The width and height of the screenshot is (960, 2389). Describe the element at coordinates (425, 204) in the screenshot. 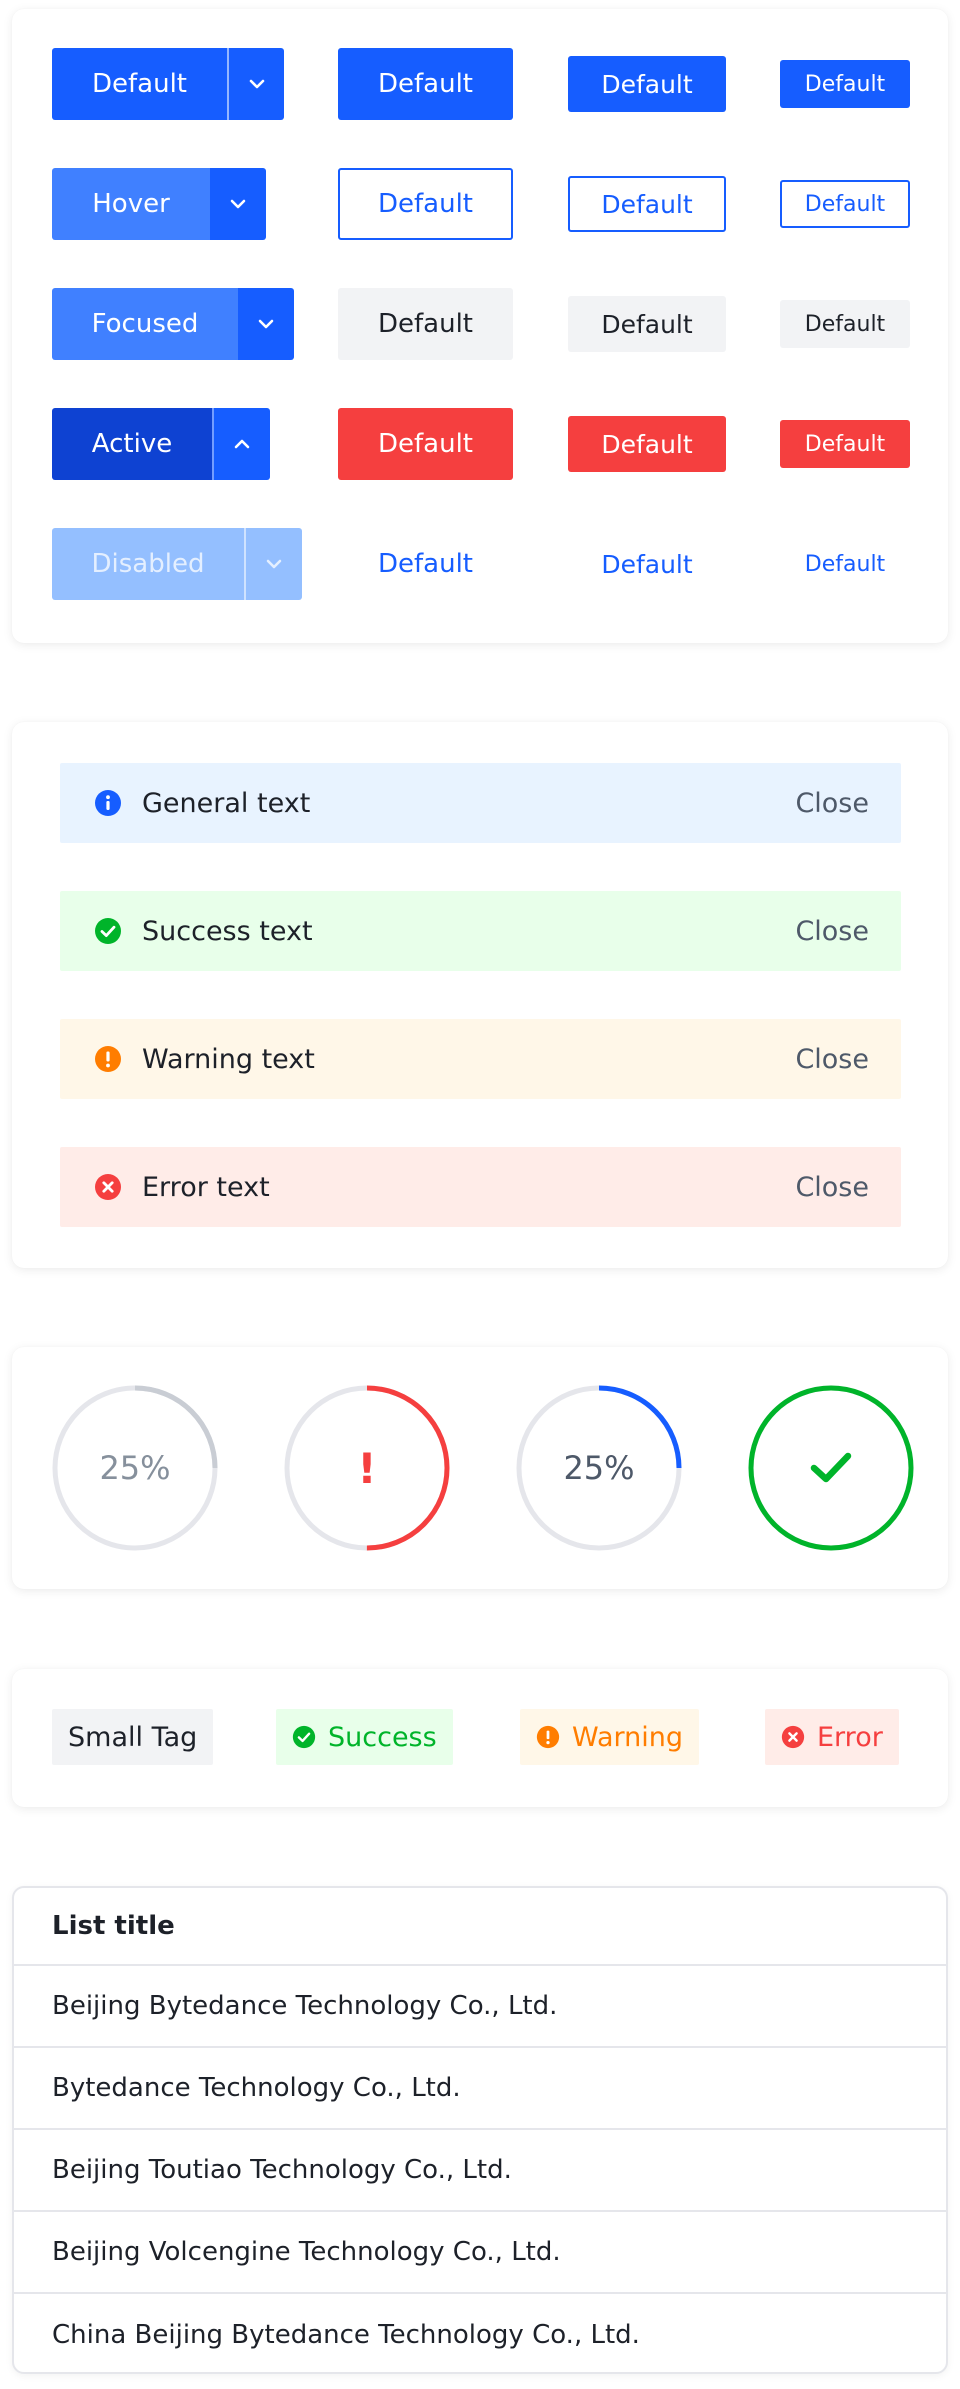

I see `outline-button-large: Default` at that location.